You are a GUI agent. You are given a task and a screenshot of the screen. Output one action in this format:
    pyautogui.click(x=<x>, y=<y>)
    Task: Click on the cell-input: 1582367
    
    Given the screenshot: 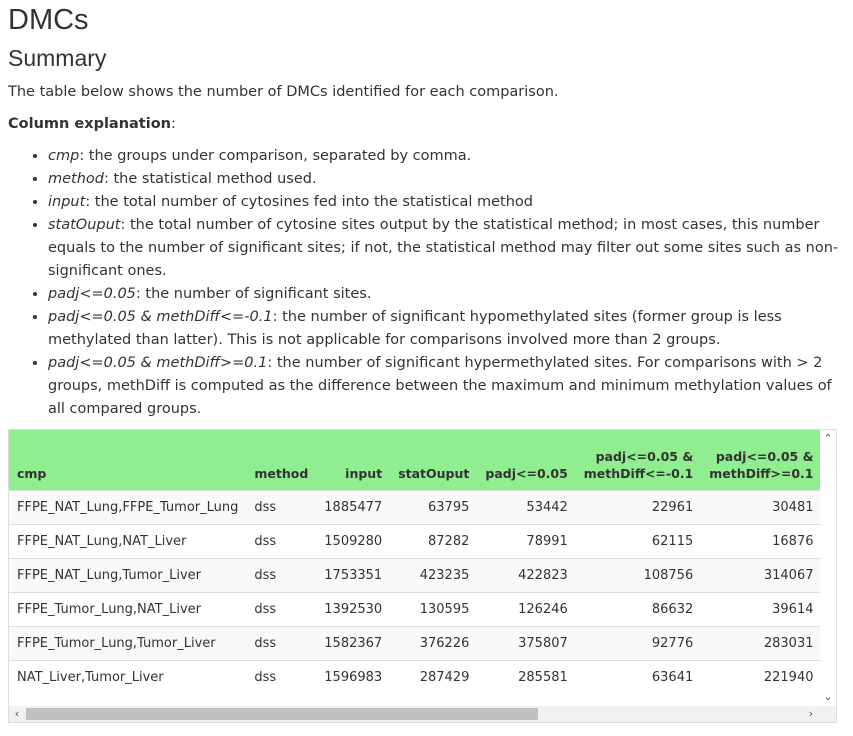 What is the action you would take?
    pyautogui.click(x=353, y=643)
    